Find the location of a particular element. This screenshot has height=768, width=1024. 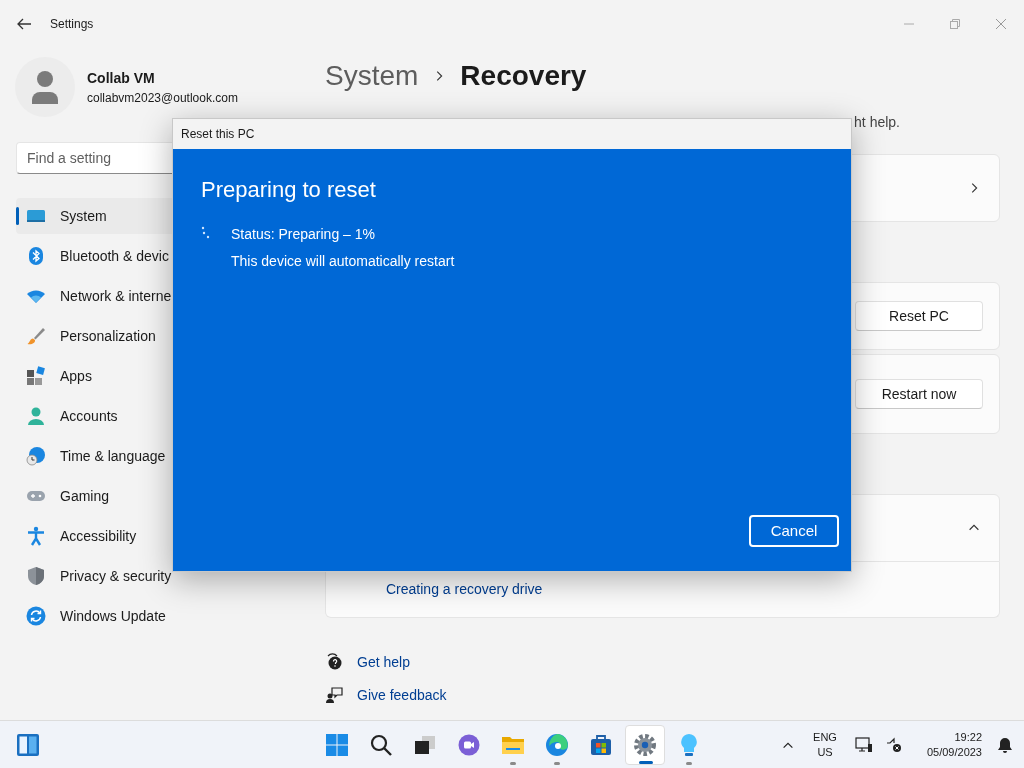

recovery-drive-link: Creating a recovery drive is located at coordinates (464, 589).